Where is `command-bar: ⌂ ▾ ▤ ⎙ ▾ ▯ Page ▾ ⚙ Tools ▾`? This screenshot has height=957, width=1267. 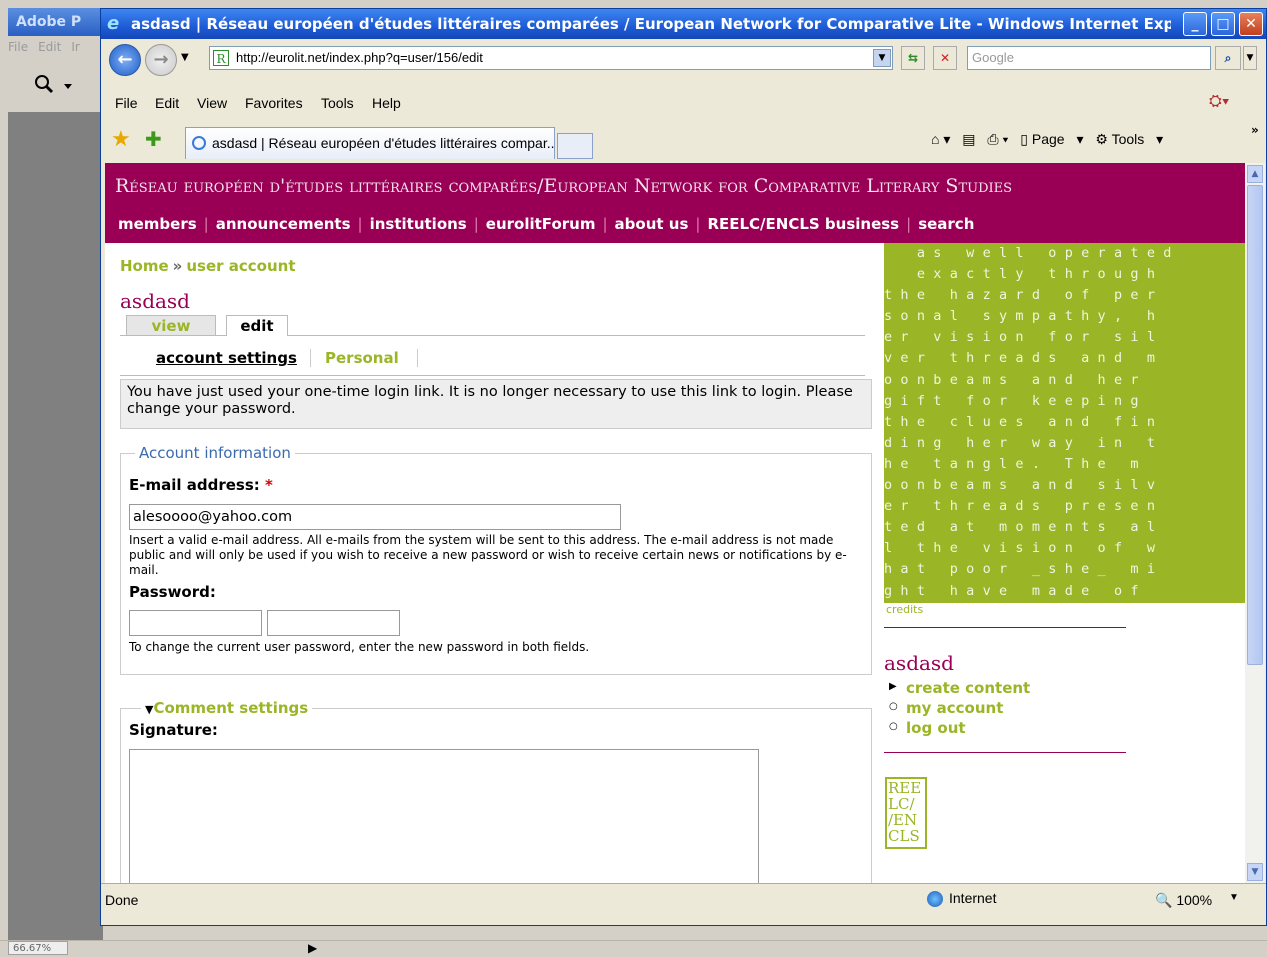
command-bar: ⌂ ▾ ▤ ⎙ ▾ ▯ Page ▾ ⚙ Tools ▾ is located at coordinates (1051, 139).